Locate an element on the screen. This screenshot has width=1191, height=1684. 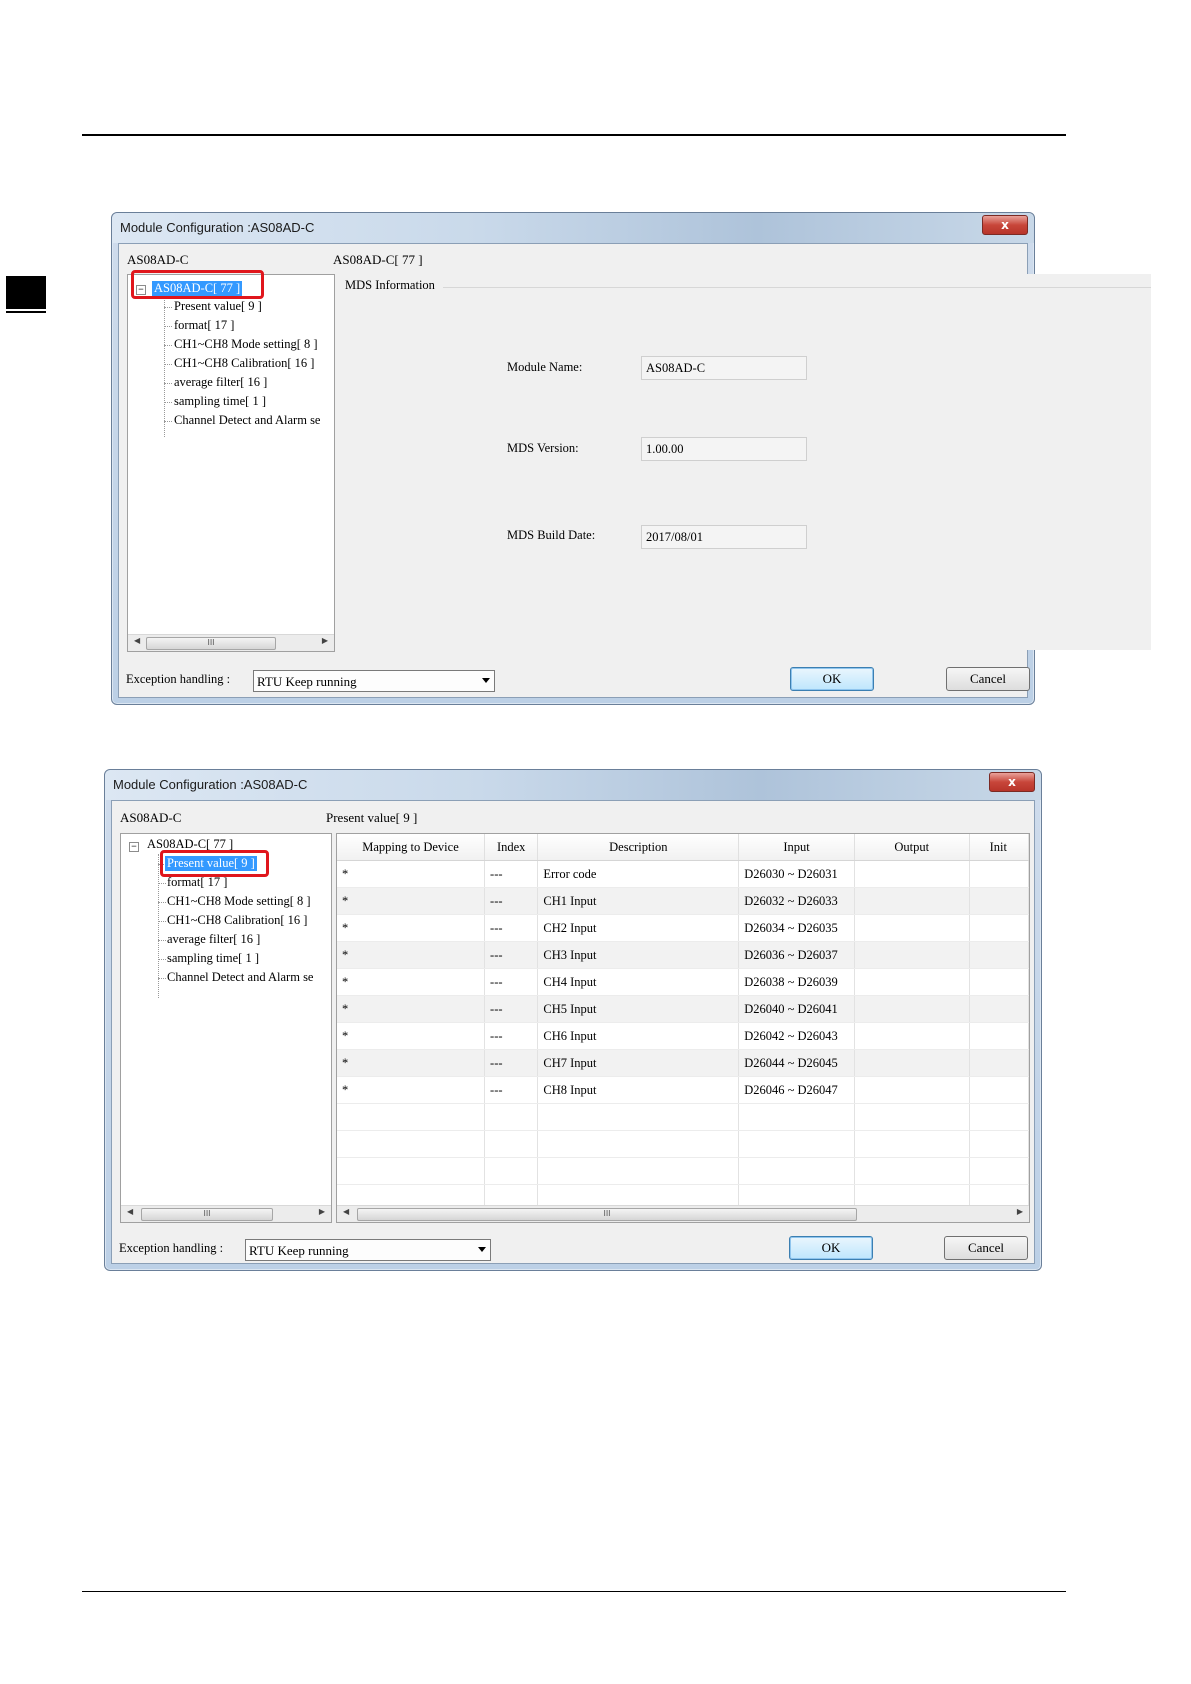
description-cell: CH2 Input is located at coordinates (638, 928).